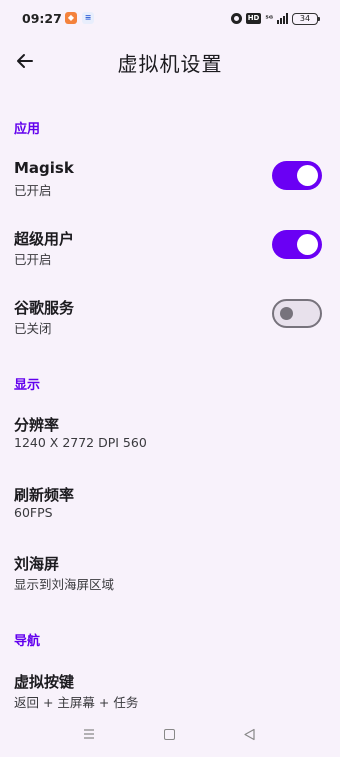 The height and width of the screenshot is (757, 340). I want to click on setting-resolution: 分辨率 1240 X 2772 DPI 560, so click(170, 442).